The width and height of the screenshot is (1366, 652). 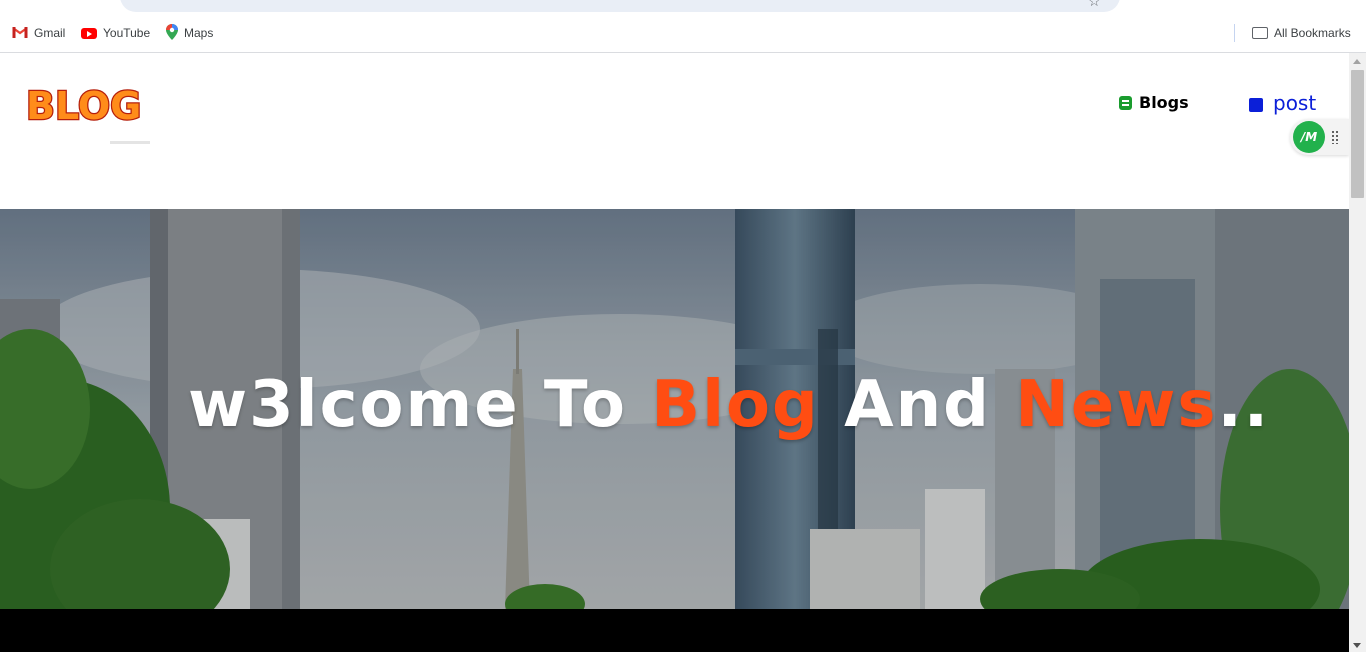 I want to click on scroll-up-arrow-icon, so click(x=1357, y=61).